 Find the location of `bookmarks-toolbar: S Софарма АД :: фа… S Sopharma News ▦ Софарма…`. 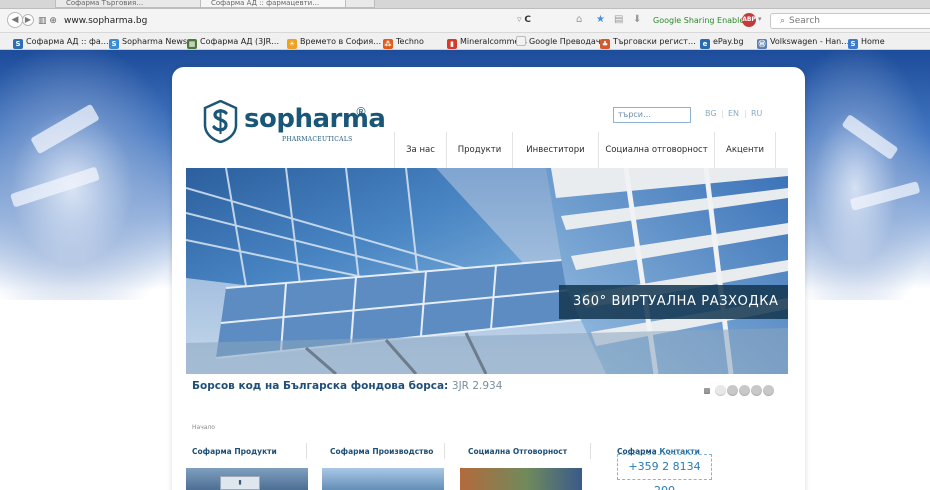

bookmarks-toolbar: S Софарма АД :: фа… S Sopharma News ▦ Софарма… is located at coordinates (465, 41).